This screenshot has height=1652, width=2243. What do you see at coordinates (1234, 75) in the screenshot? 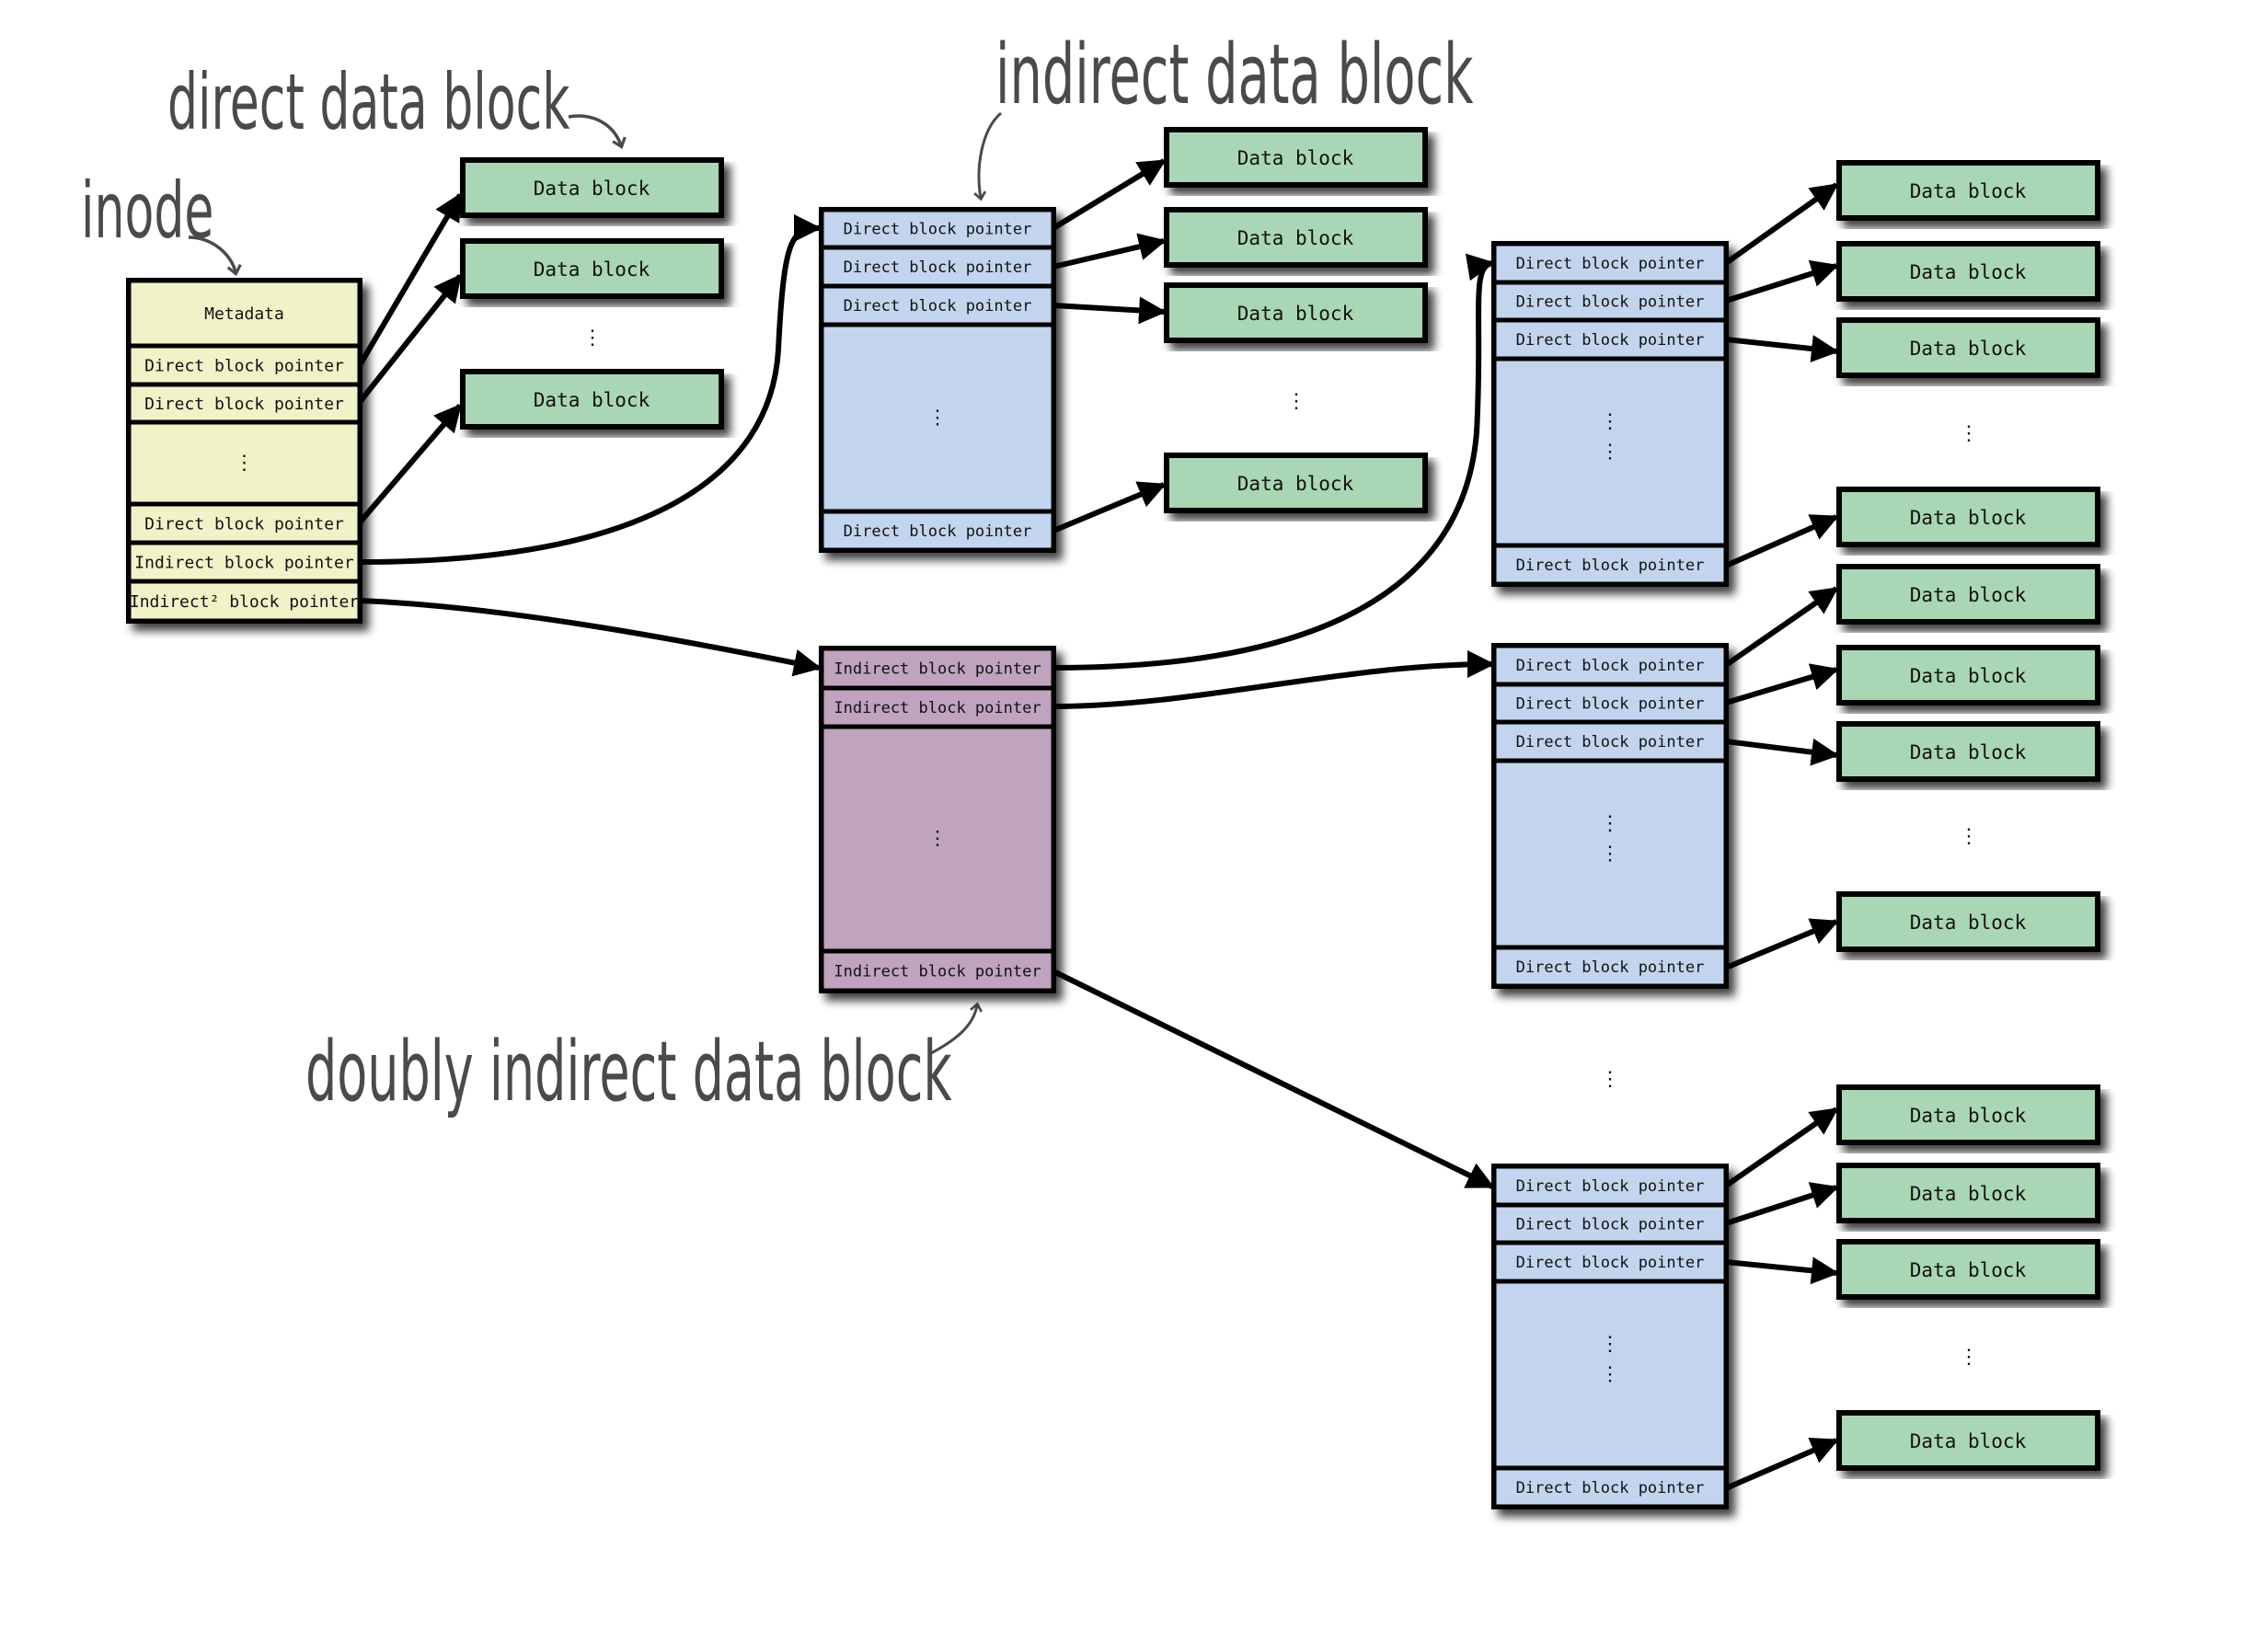
I see `label-indirect-data-block: indirect data block` at bounding box center [1234, 75].